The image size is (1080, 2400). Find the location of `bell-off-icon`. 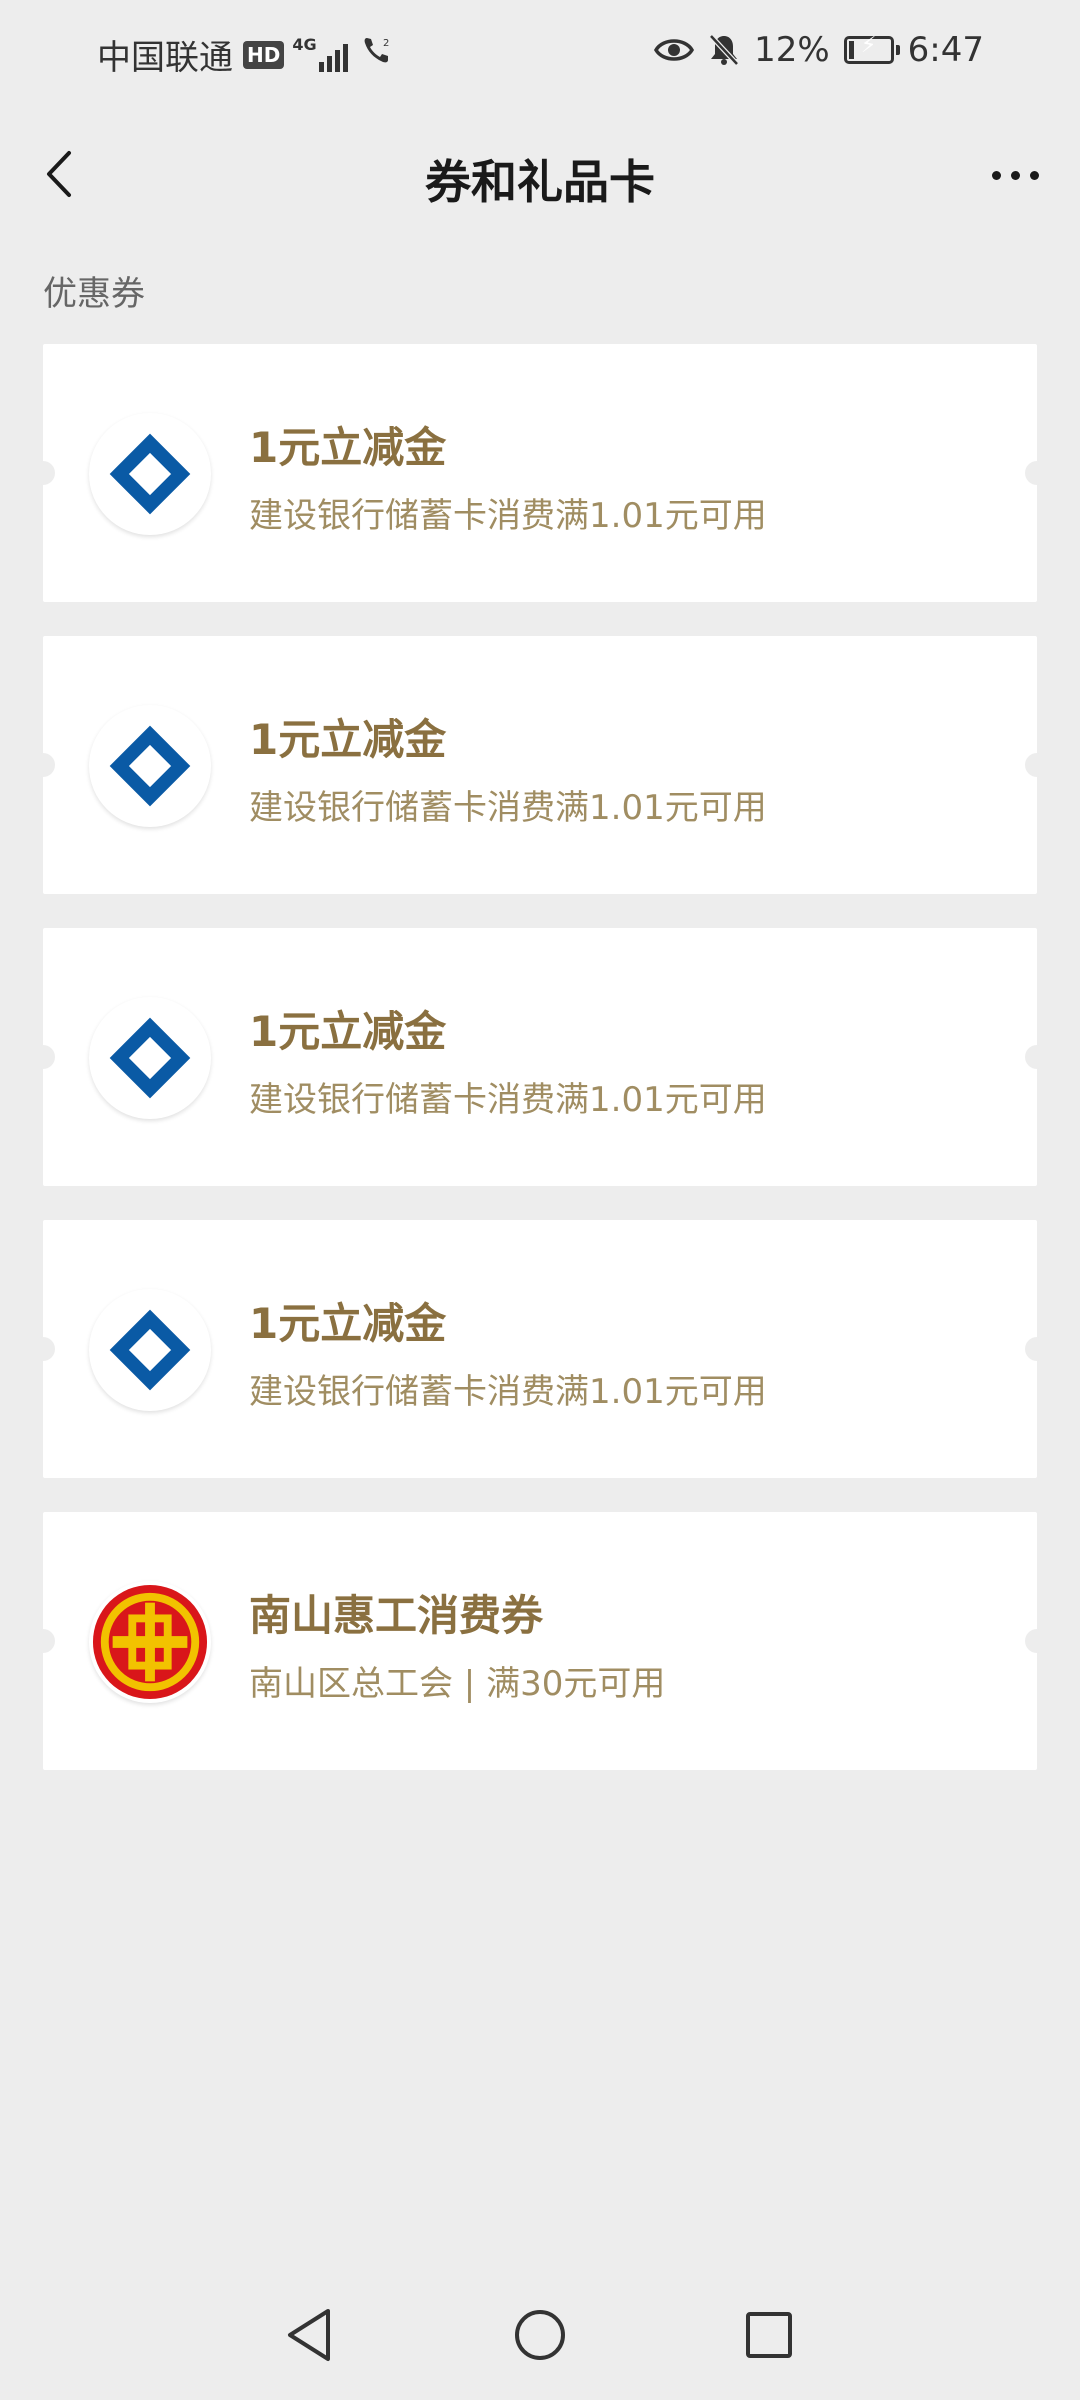

bell-off-icon is located at coordinates (724, 50).